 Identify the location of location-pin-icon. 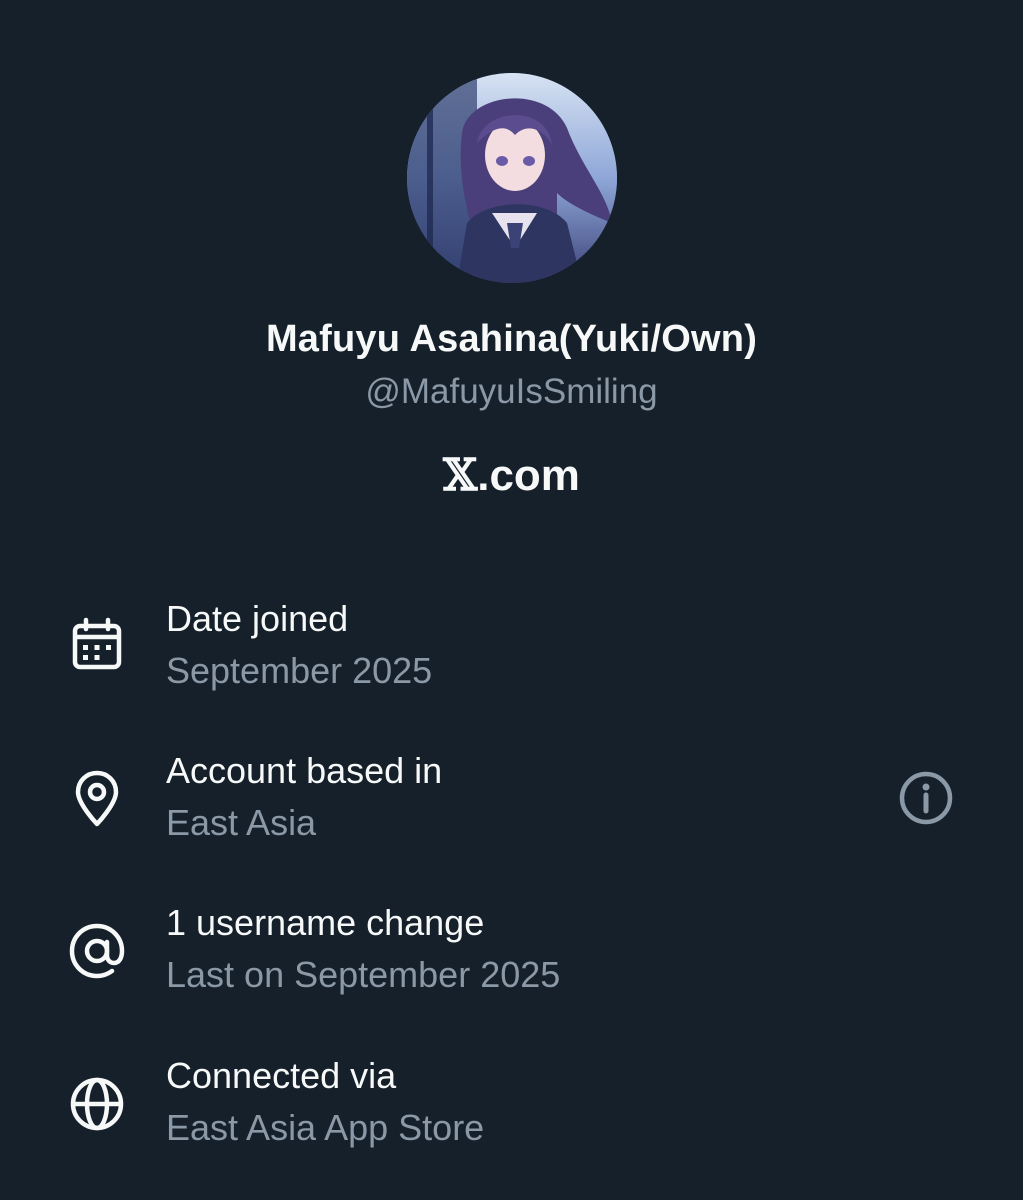
(97, 799).